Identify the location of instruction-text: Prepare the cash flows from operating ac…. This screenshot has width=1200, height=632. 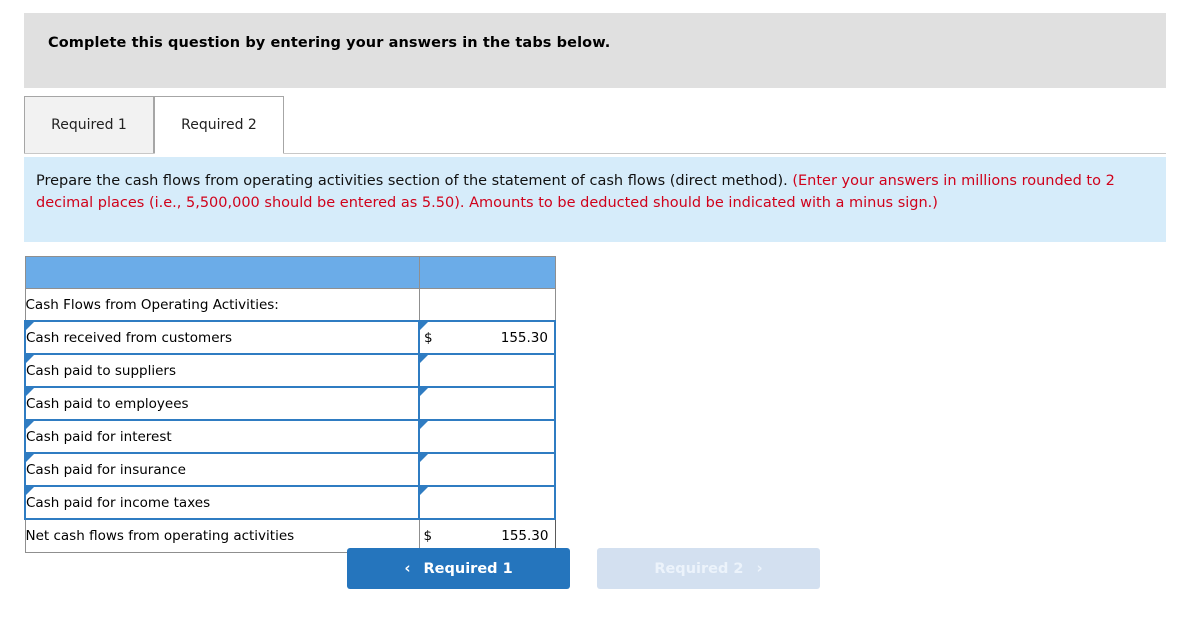
(595, 192).